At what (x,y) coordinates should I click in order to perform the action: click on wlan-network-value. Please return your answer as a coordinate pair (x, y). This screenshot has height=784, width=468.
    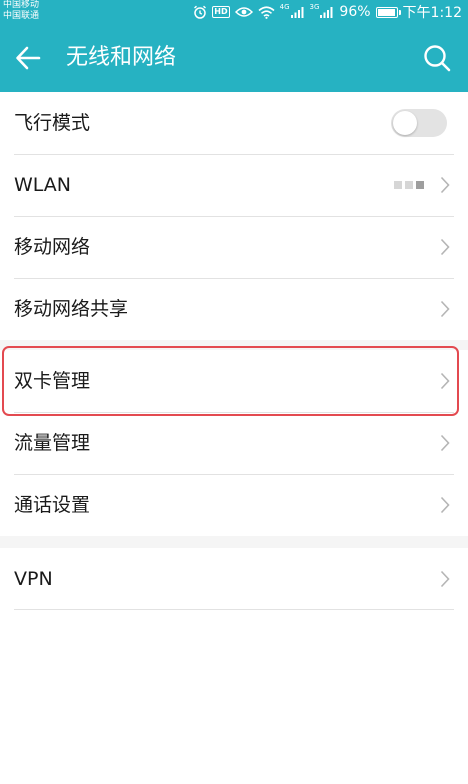
    Looking at the image, I should click on (409, 185).